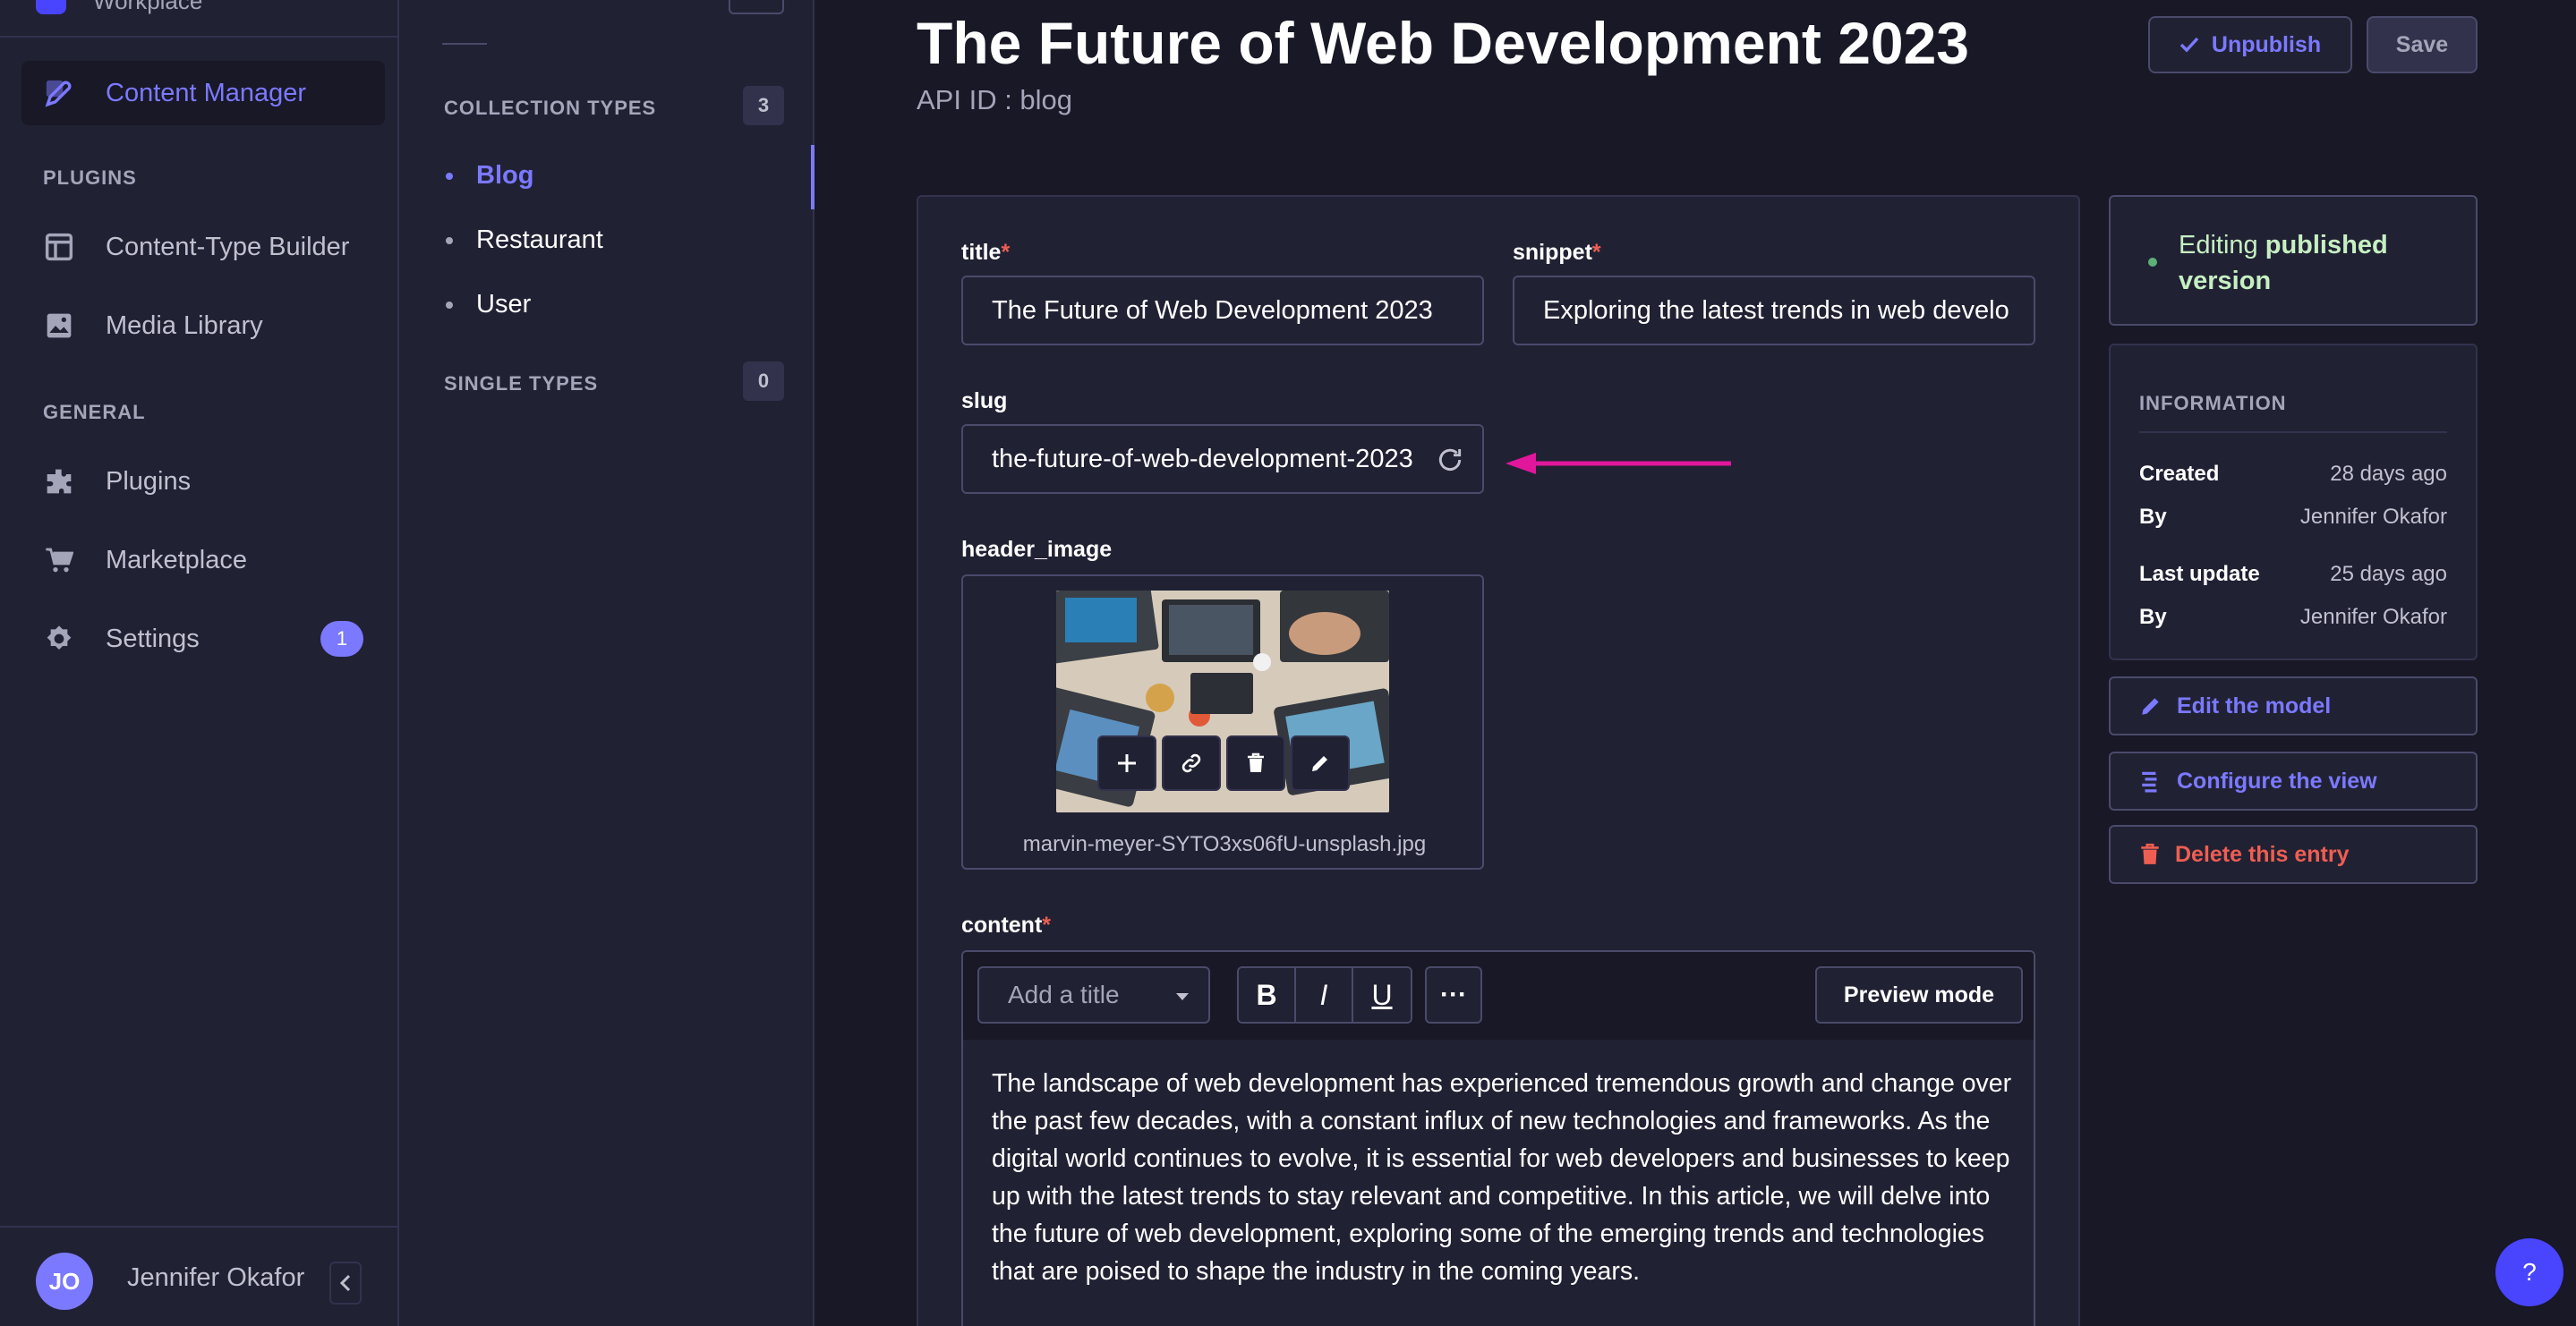  What do you see at coordinates (1267, 995) in the screenshot?
I see `bold-button: B` at bounding box center [1267, 995].